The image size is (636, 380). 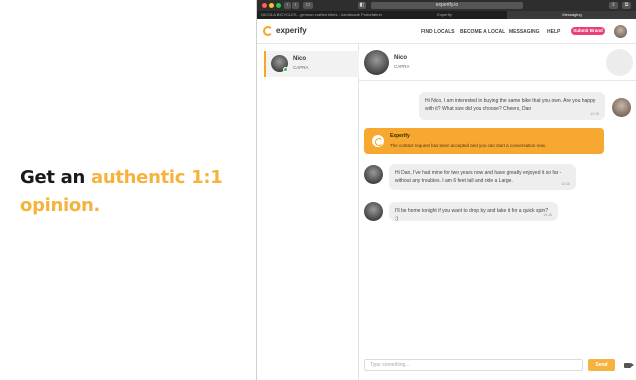 What do you see at coordinates (613, 5) in the screenshot?
I see `share-icon: ⇪` at bounding box center [613, 5].